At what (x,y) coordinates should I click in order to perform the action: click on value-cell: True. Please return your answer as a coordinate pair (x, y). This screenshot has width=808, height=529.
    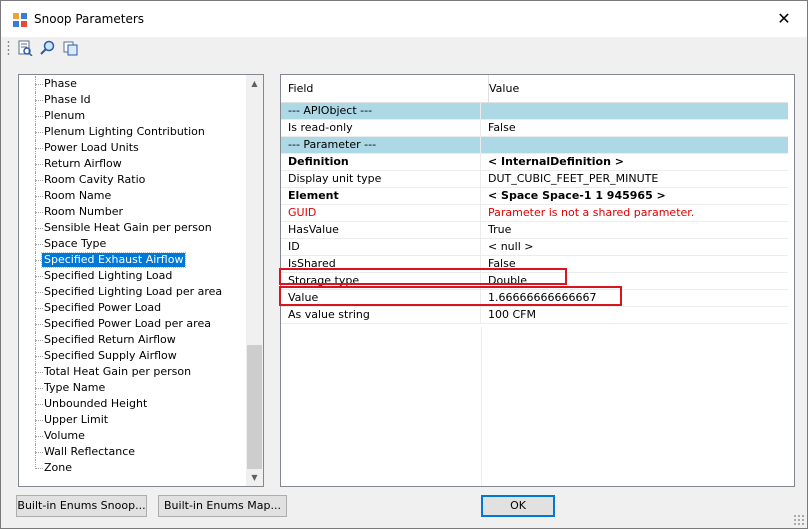
    Looking at the image, I should click on (635, 230).